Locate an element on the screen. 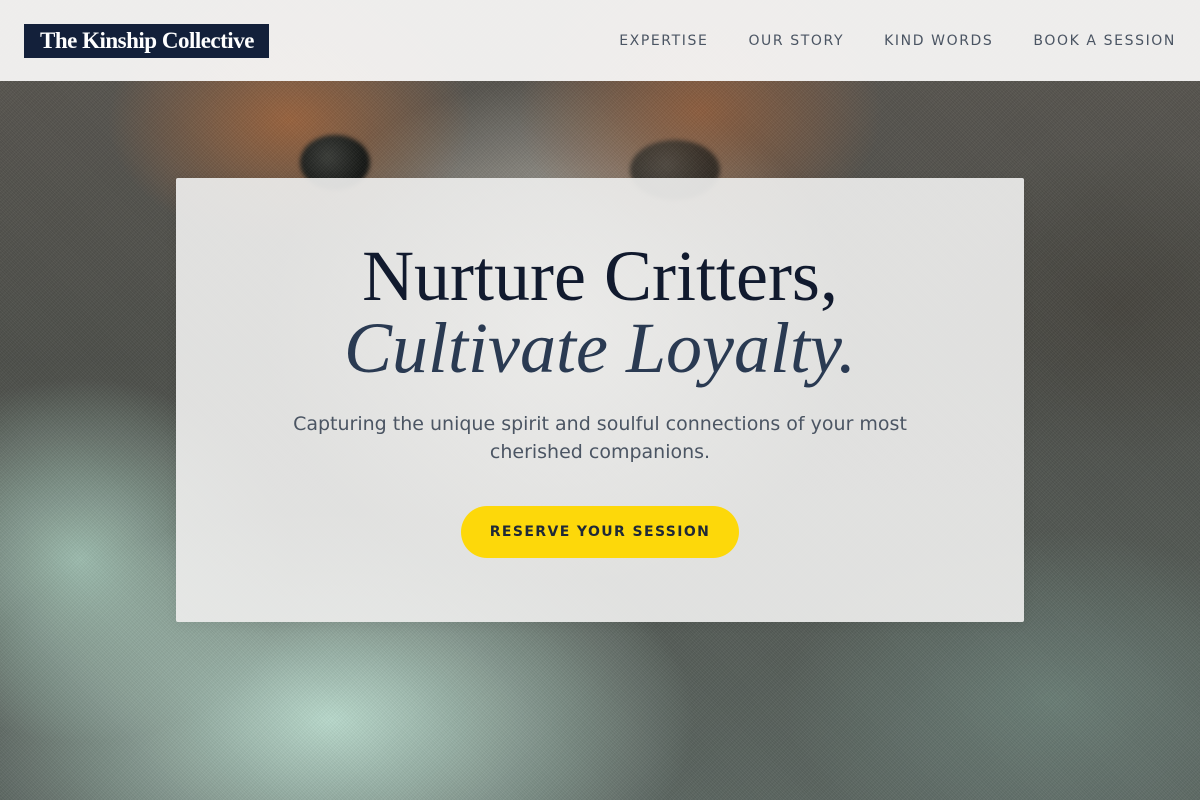  nav-our-story: OUR STORY is located at coordinates (796, 41).